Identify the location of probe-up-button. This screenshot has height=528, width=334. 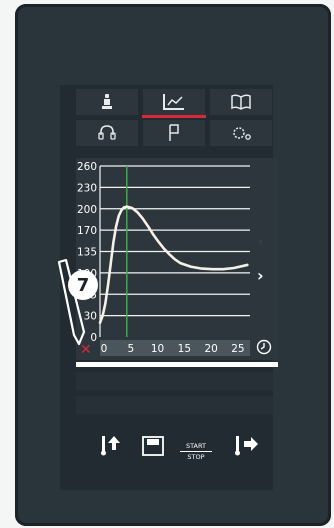
(112, 445).